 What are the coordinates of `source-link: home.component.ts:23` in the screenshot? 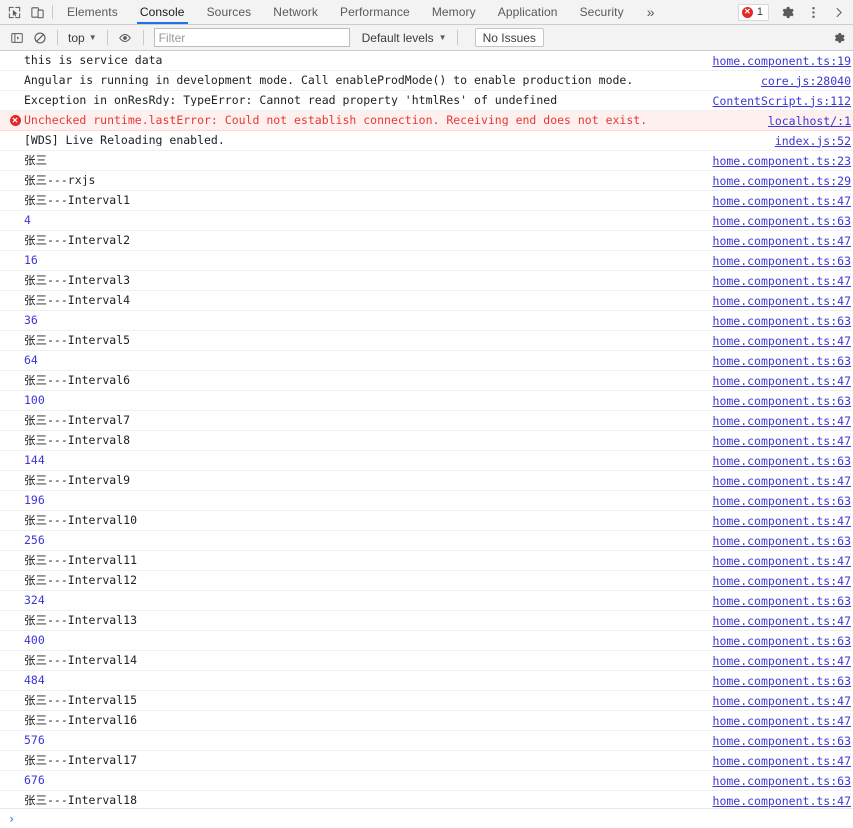 It's located at (776, 161).